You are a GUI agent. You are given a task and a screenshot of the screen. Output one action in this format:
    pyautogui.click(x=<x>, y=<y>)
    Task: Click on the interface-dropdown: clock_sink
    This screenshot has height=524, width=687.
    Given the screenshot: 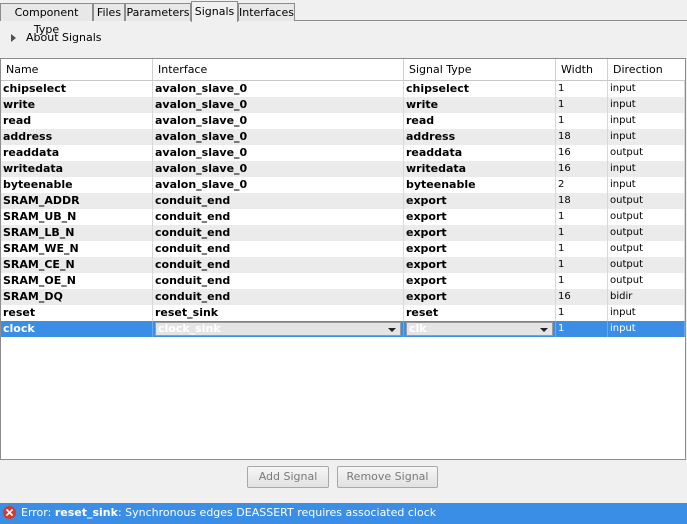 What is the action you would take?
    pyautogui.click(x=278, y=329)
    